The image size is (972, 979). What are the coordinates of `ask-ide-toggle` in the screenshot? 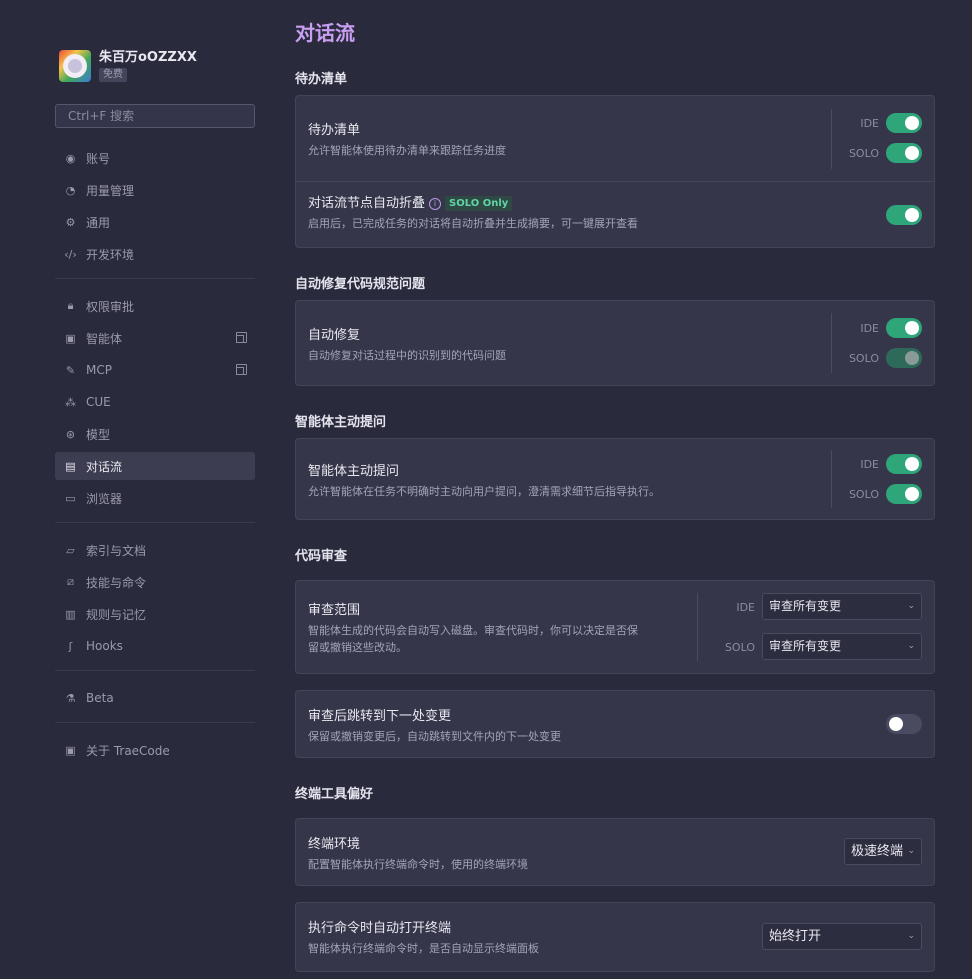 It's located at (904, 464).